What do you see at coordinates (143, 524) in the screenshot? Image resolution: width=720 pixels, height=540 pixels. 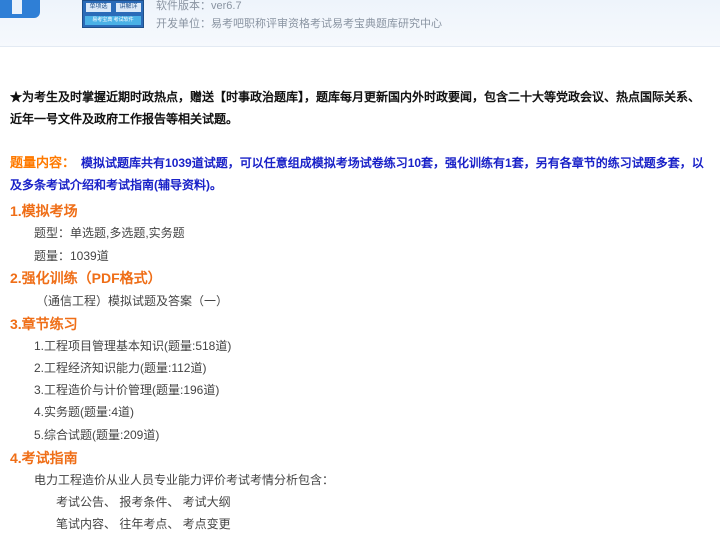 I see `exam-guide-topics: 笔试内容、 往年考点、 考点变更` at bounding box center [143, 524].